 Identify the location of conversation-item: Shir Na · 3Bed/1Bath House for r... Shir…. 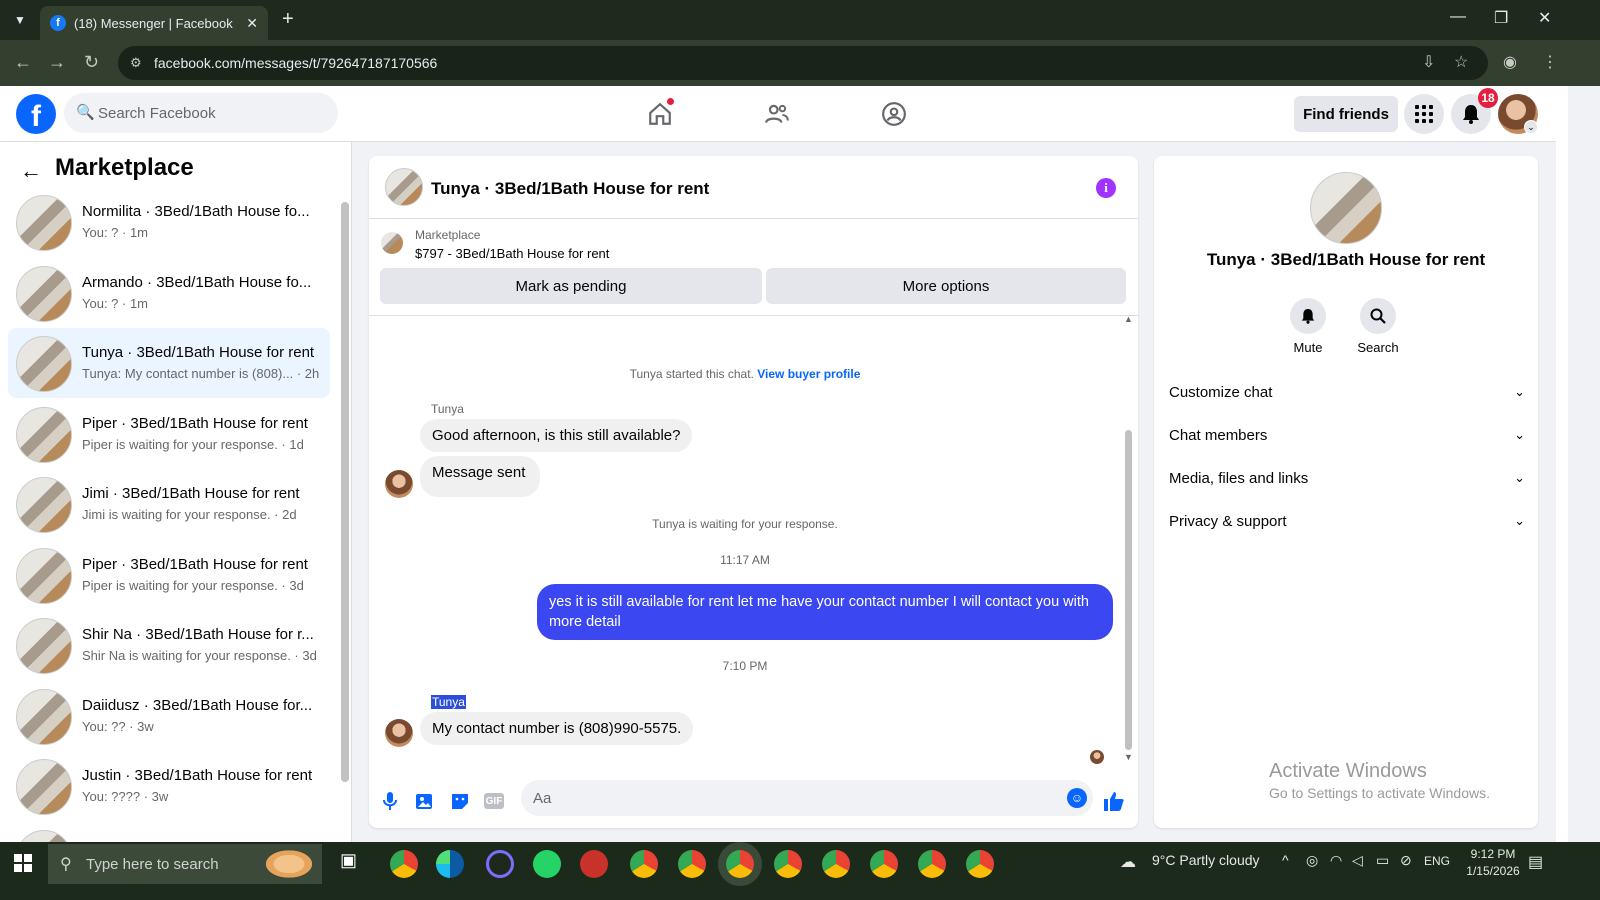
(169, 645).